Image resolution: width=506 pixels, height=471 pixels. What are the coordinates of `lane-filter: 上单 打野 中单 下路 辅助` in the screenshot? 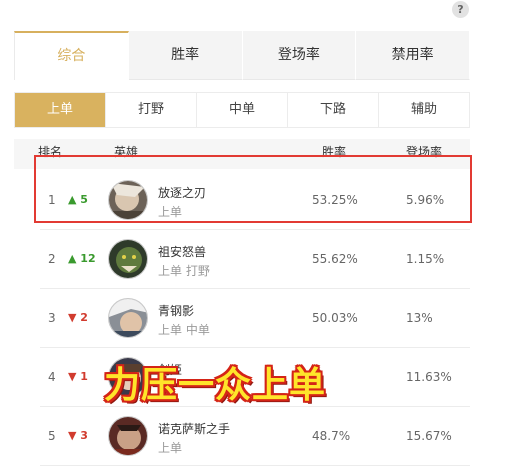 It's located at (242, 110).